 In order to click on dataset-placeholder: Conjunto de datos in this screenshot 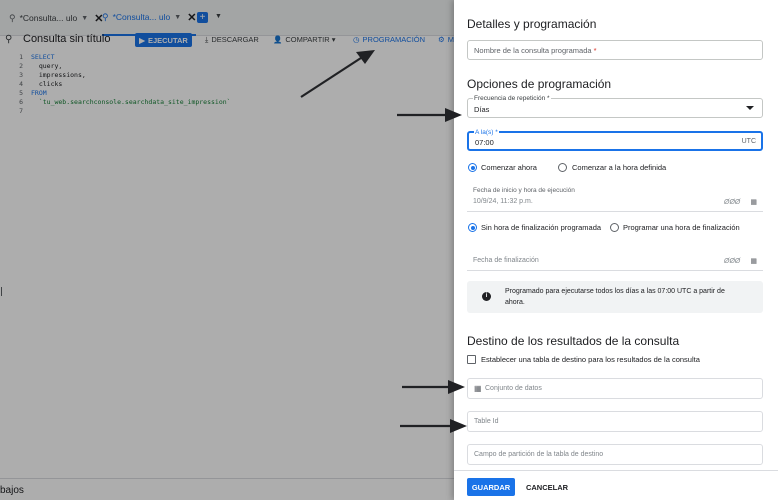, I will do `click(513, 388)`.